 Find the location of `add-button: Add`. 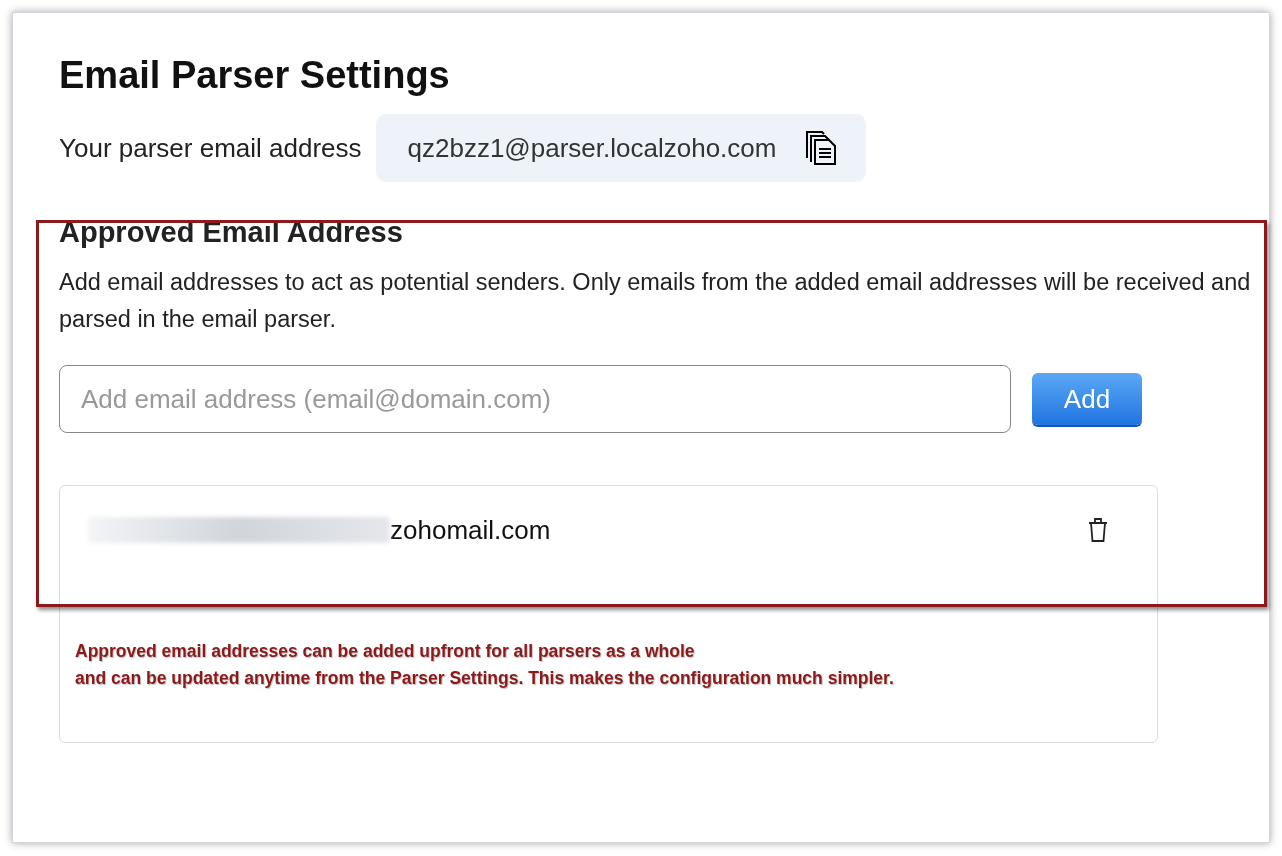

add-button: Add is located at coordinates (1087, 399).